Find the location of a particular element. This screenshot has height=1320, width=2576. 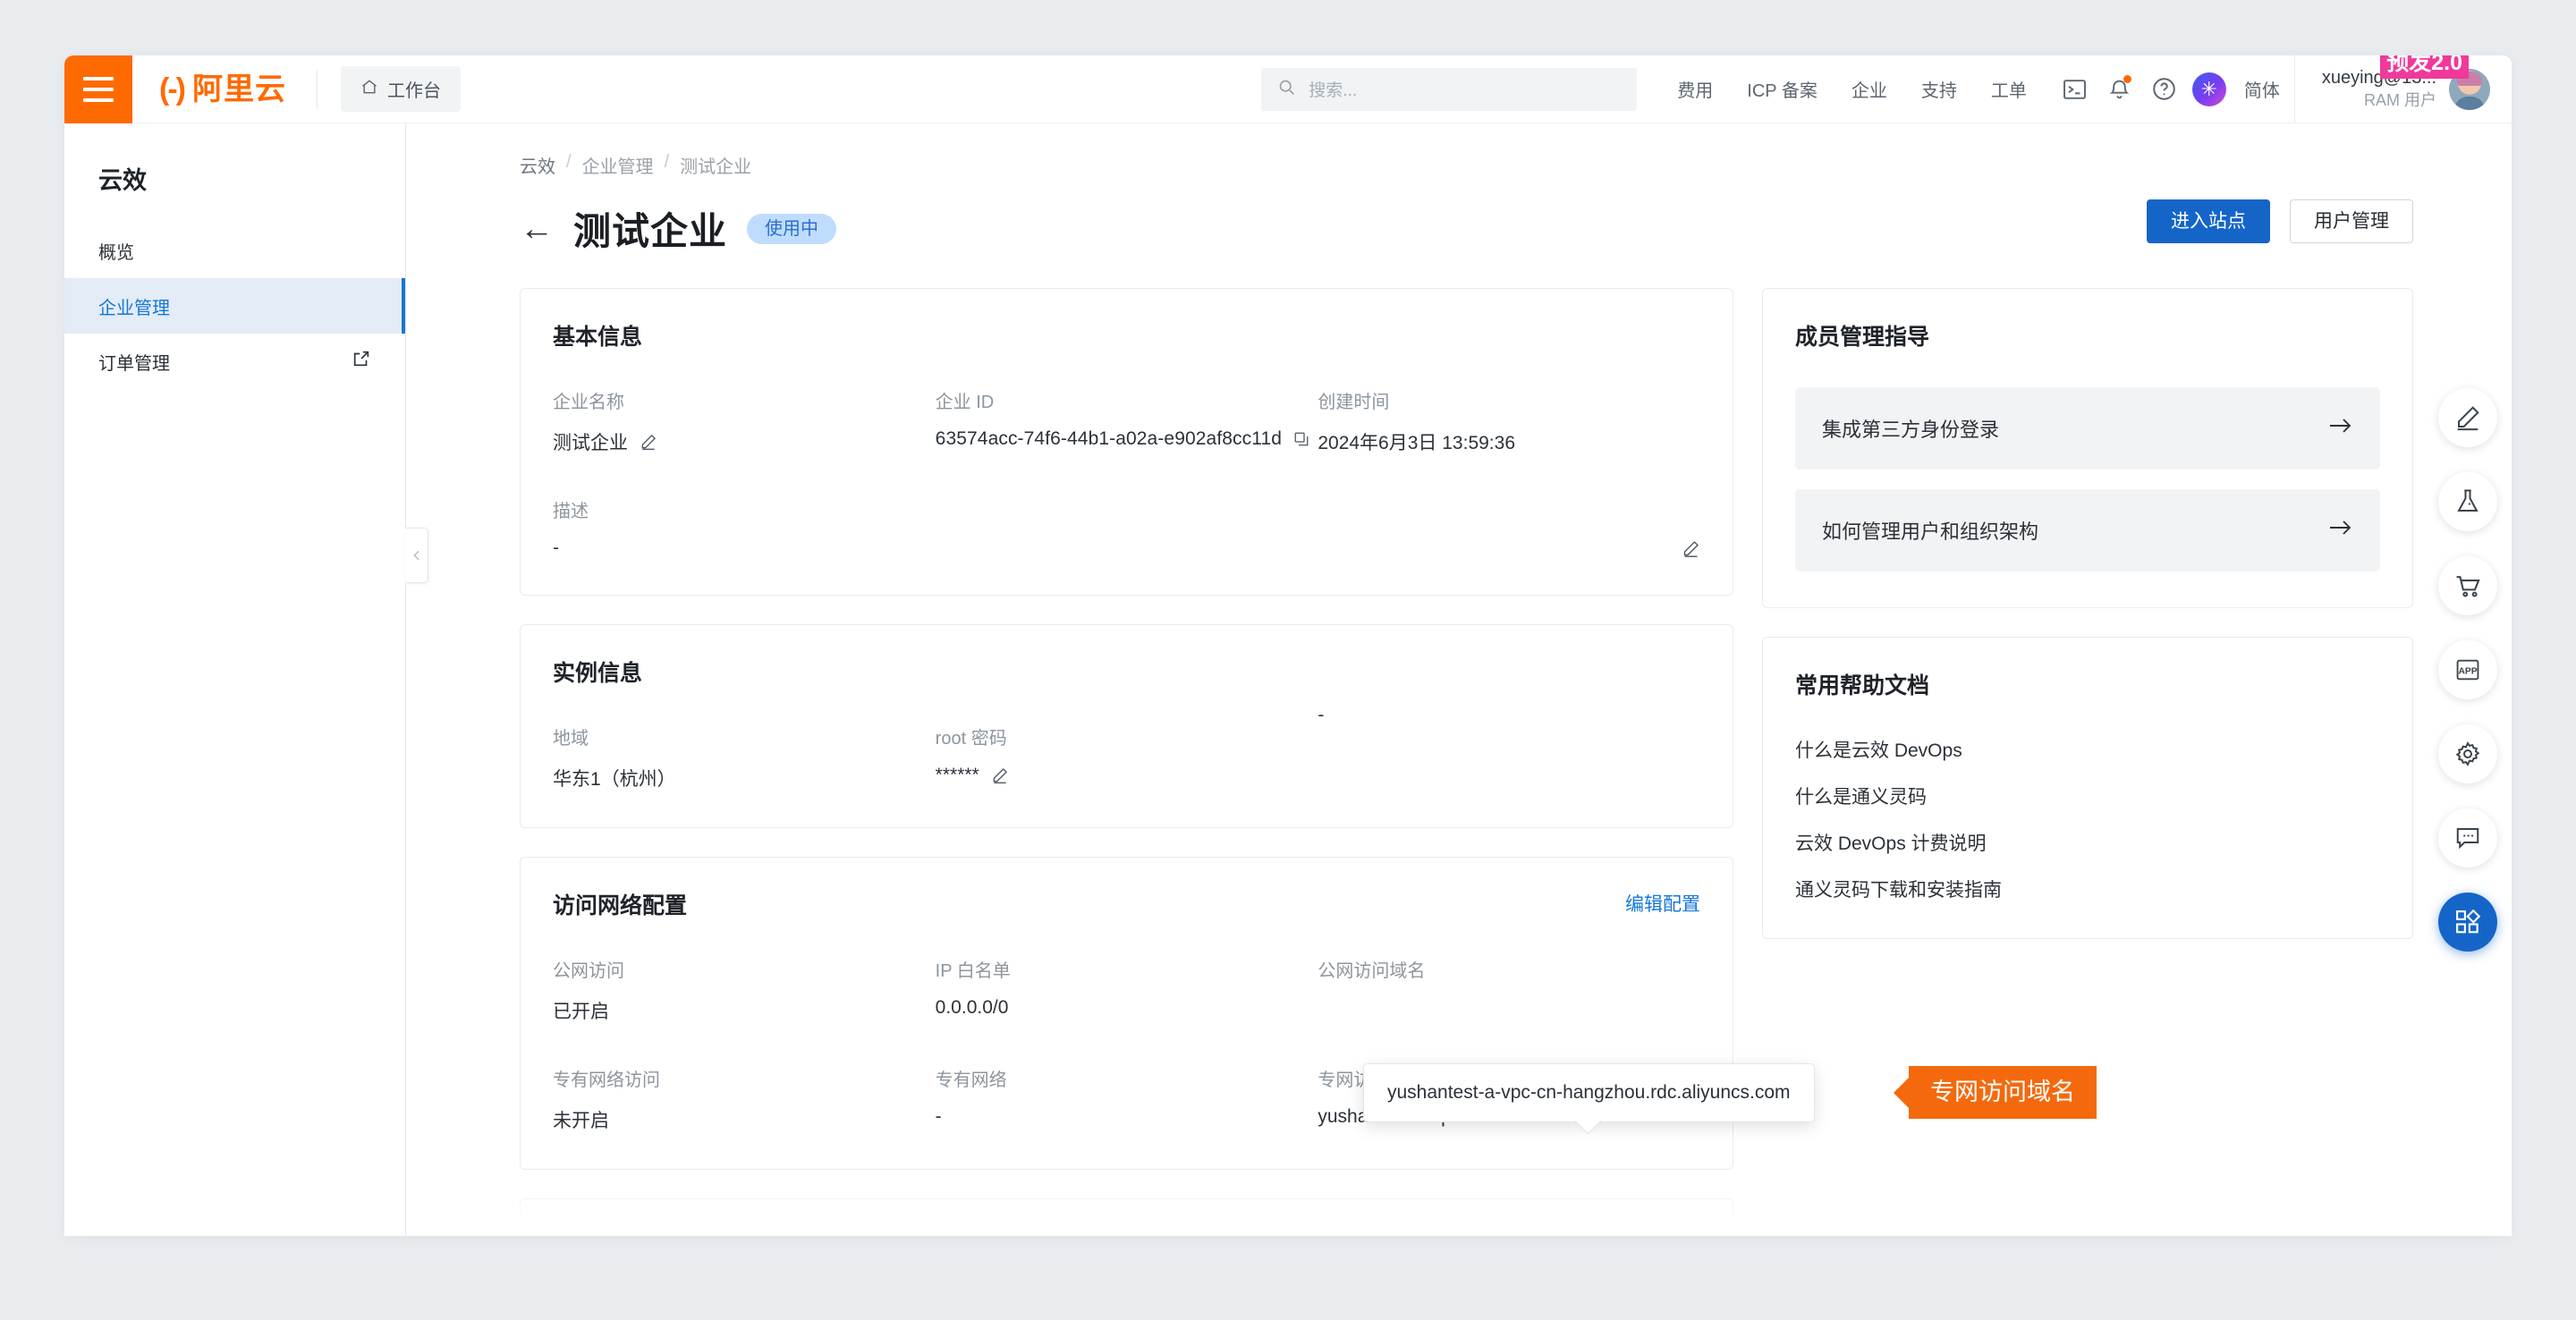

card-title: 常用帮助文档 is located at coordinates (1862, 685).